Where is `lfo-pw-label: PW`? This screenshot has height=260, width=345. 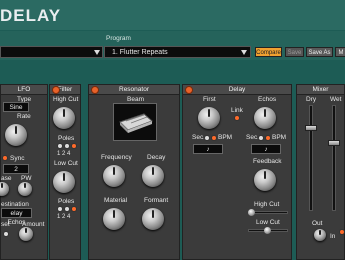 lfo-pw-label: PW is located at coordinates (26, 178).